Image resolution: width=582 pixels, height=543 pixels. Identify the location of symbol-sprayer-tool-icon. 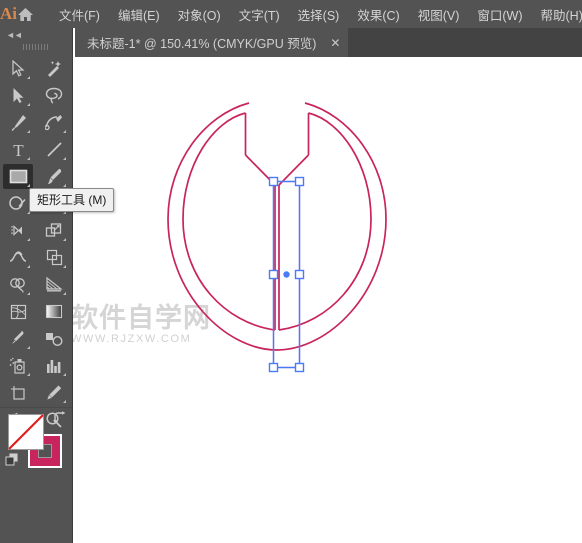
(18, 365).